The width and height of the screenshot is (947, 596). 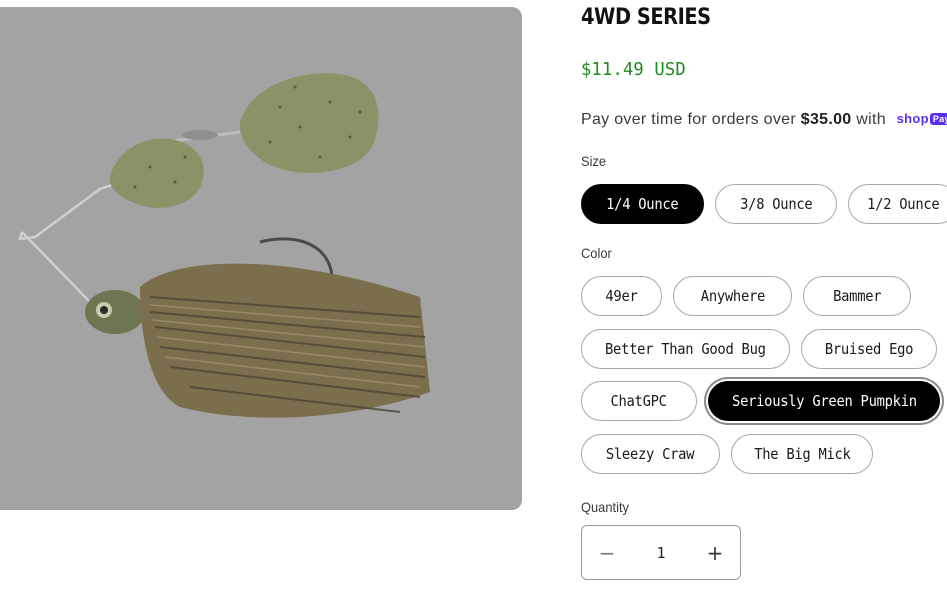 What do you see at coordinates (596, 253) in the screenshot?
I see `color-label: Color` at bounding box center [596, 253].